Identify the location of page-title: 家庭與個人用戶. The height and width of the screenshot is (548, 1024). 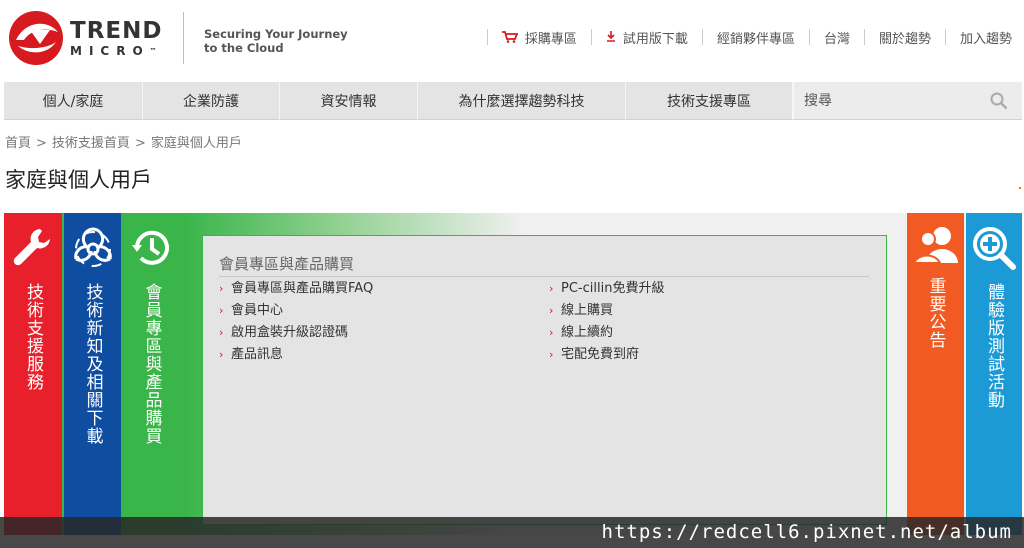
(78, 180).